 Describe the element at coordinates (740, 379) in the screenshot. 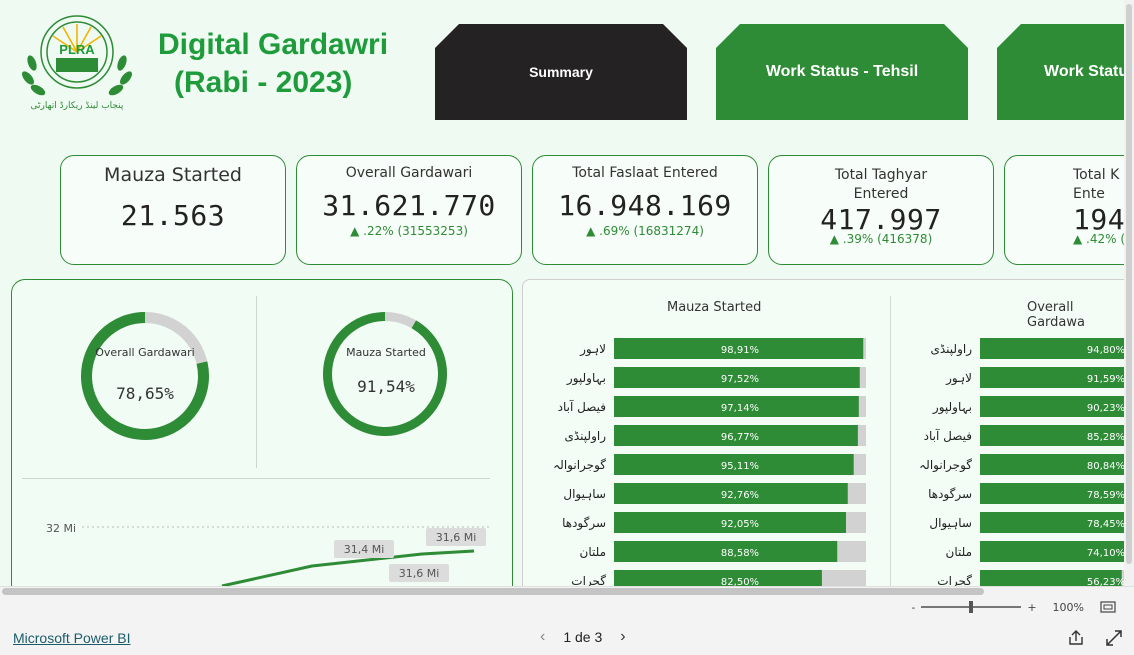

I see `bar-value-label: 97,52%` at that location.